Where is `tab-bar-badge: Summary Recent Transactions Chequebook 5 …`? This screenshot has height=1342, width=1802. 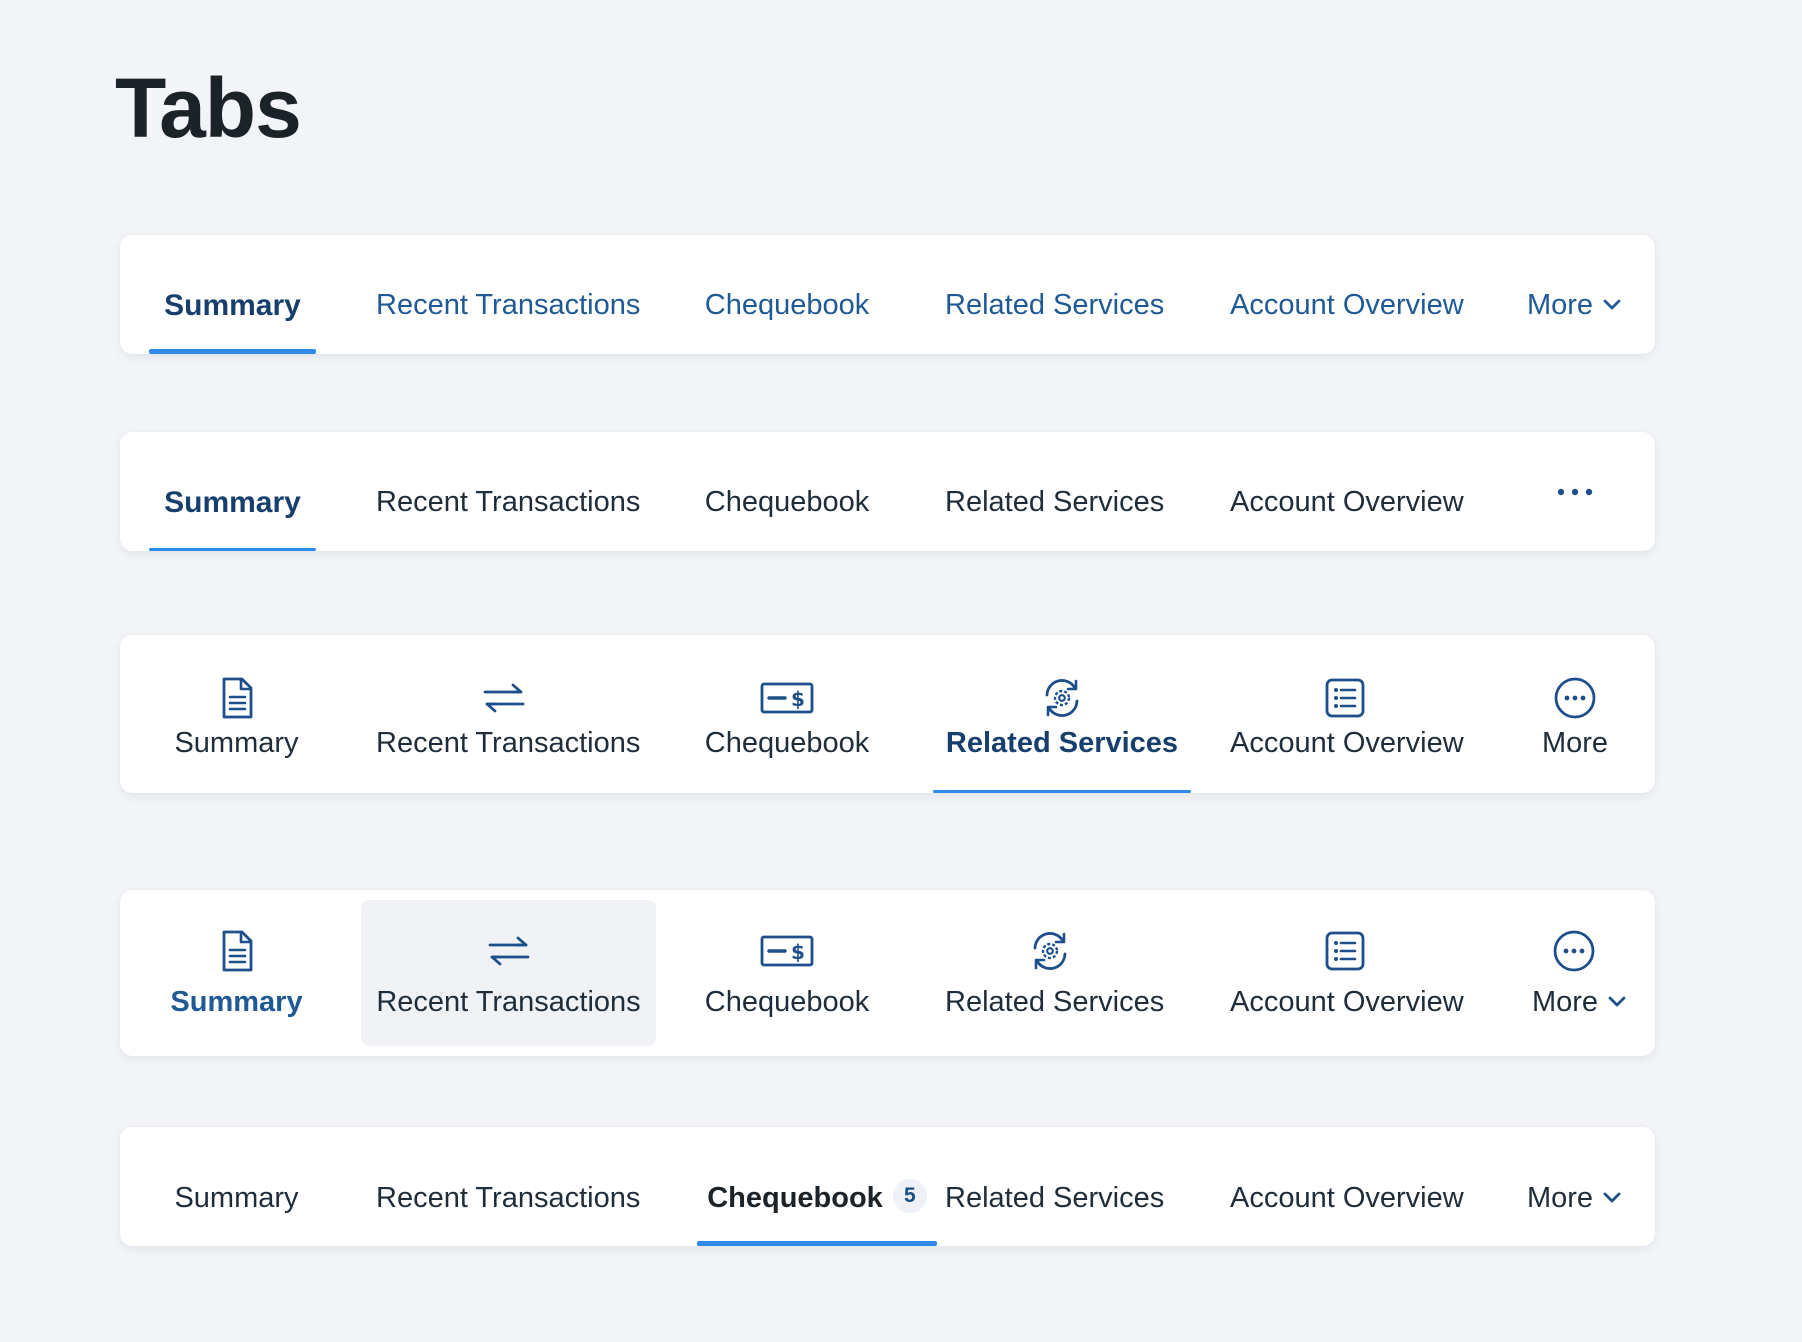
tab-bar-badge: Summary Recent Transactions Chequebook 5 … is located at coordinates (887, 1186).